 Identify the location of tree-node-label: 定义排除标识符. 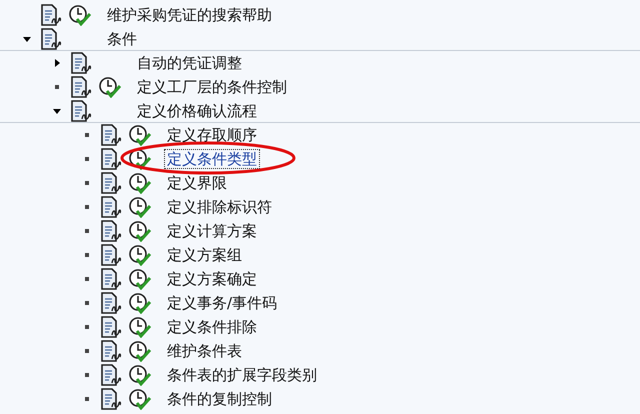
(219, 207).